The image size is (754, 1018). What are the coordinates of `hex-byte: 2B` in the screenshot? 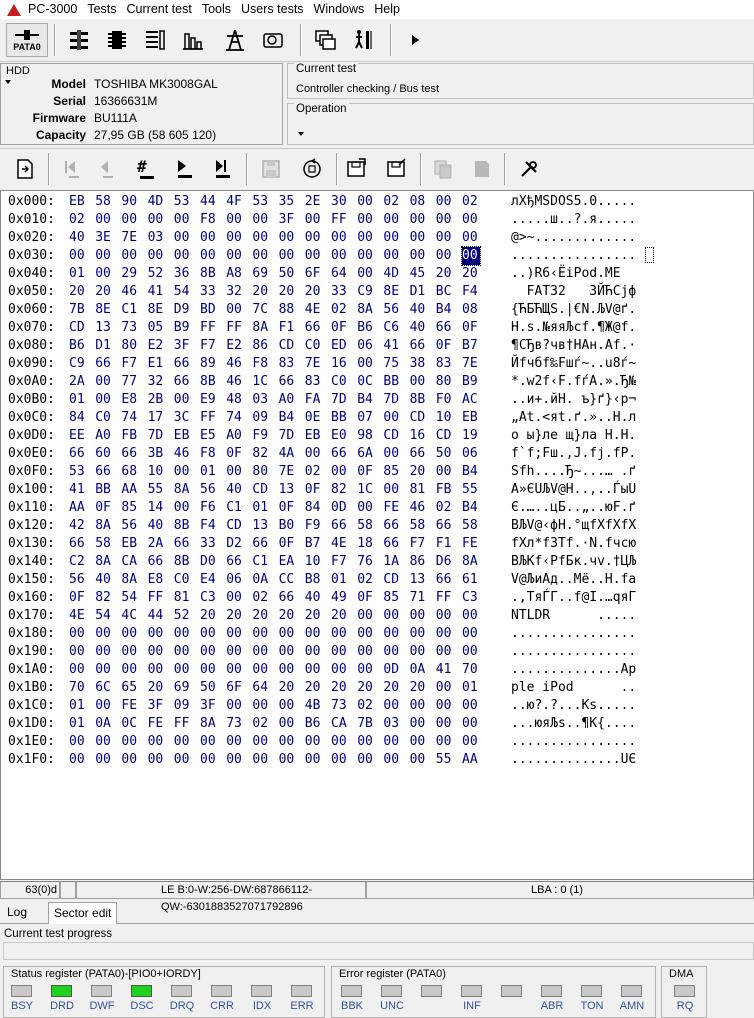 It's located at (157, 400).